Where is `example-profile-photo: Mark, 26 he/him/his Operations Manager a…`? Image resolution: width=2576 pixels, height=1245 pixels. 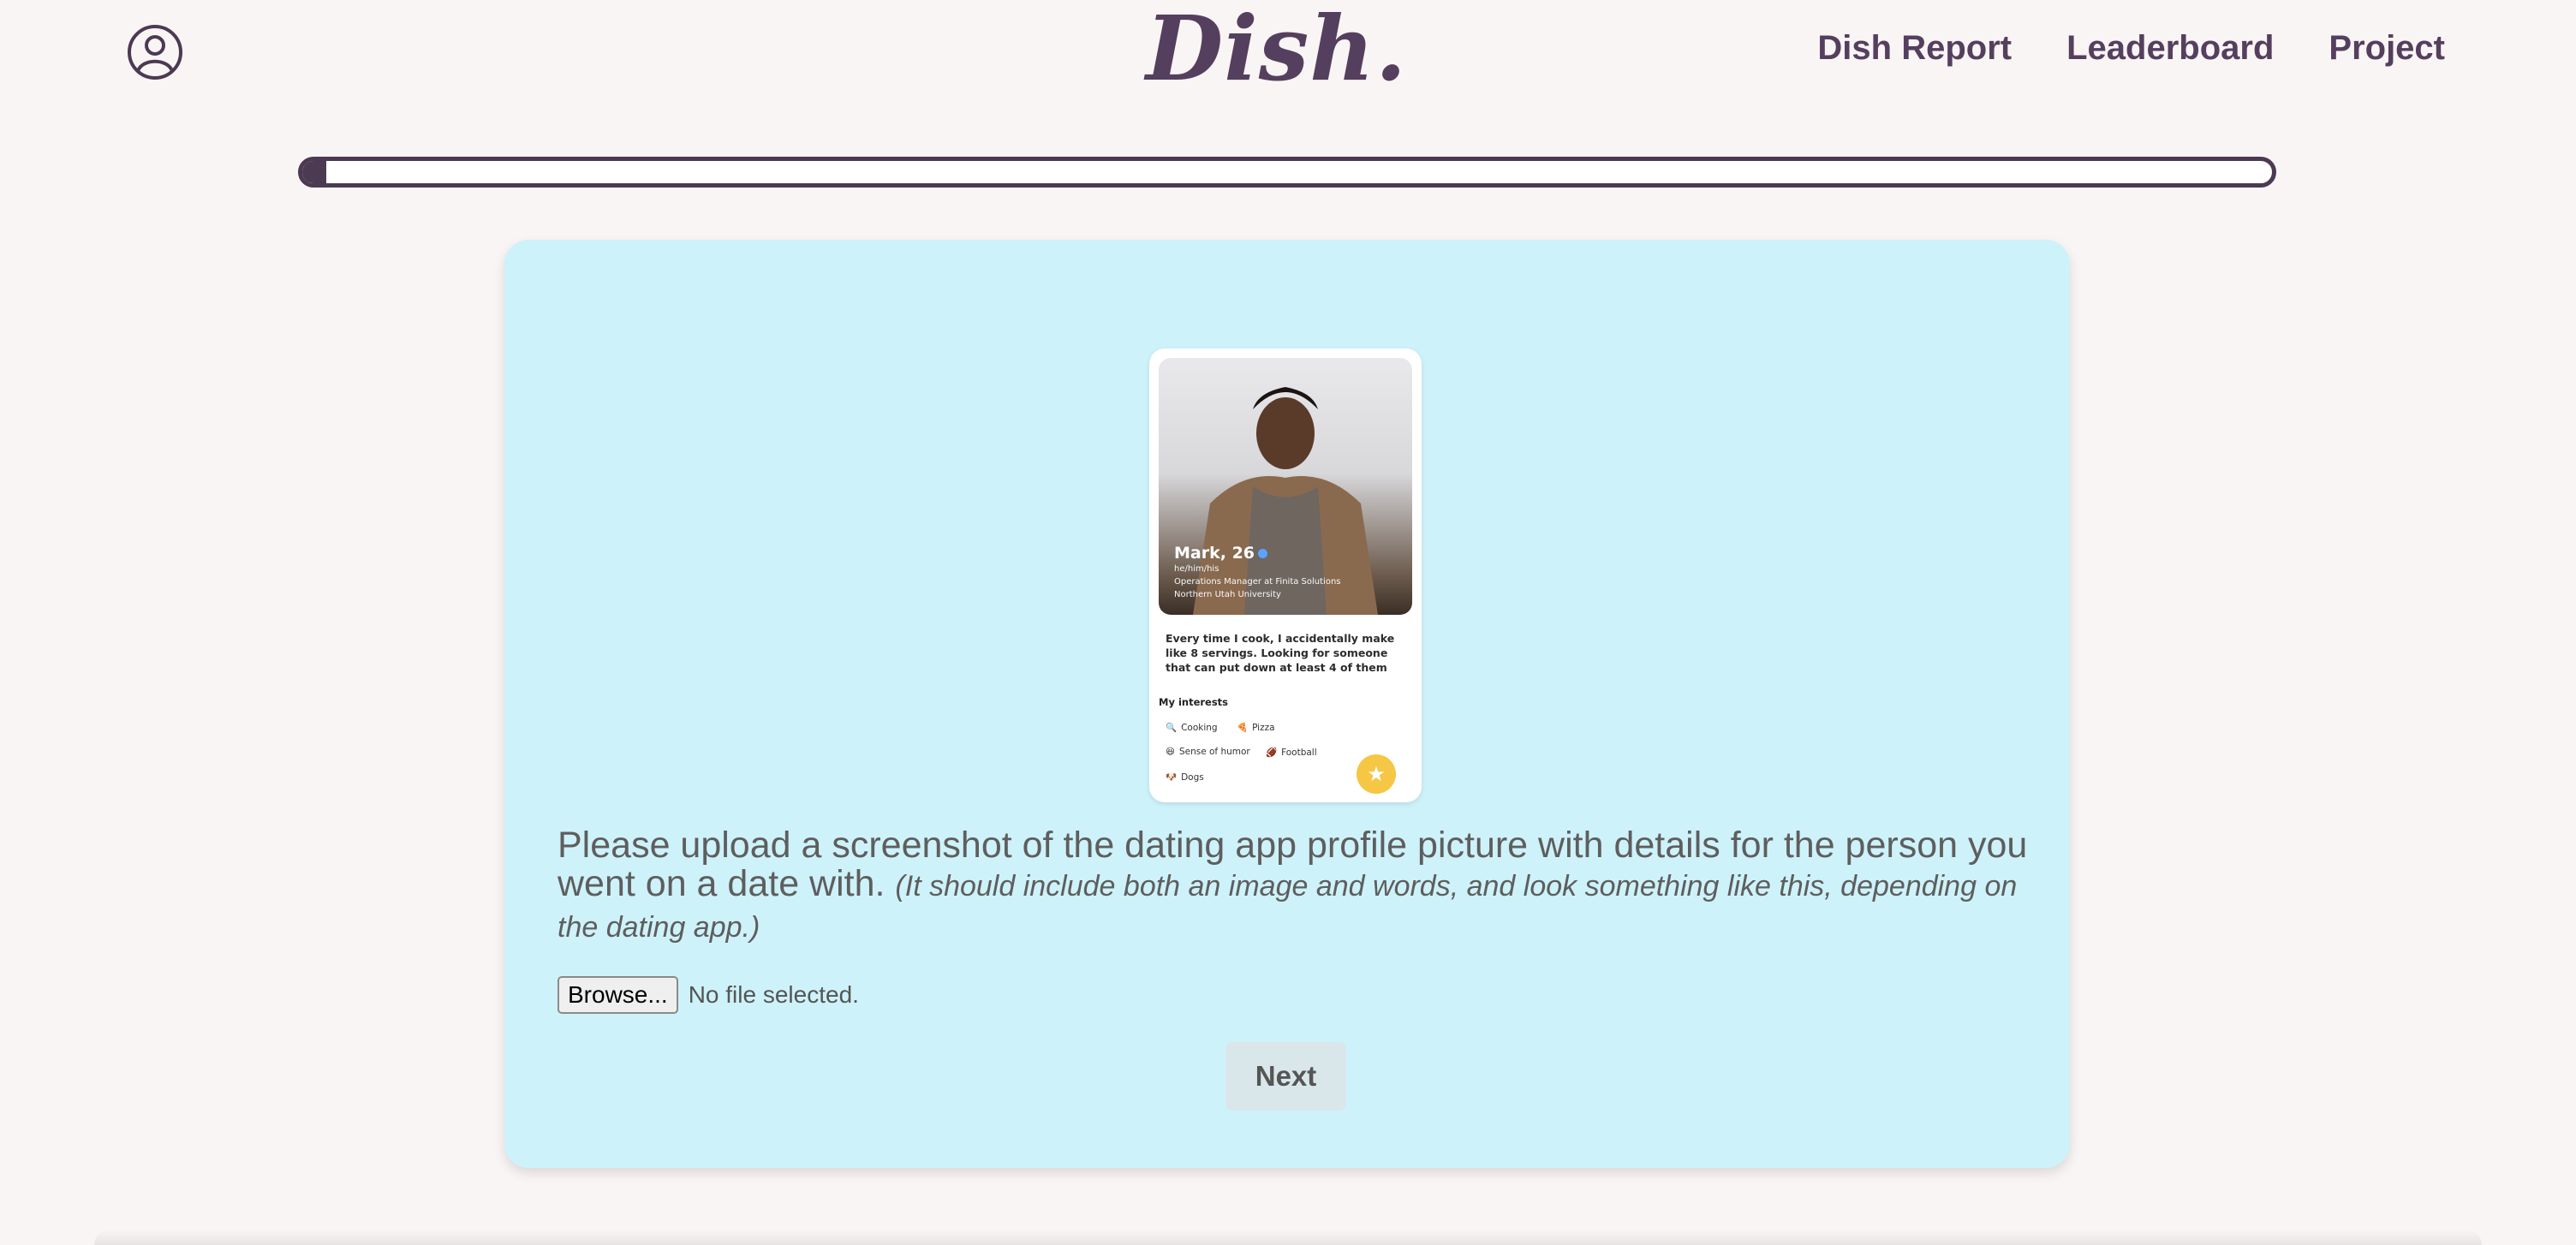 example-profile-photo: Mark, 26 he/him/his Operations Manager a… is located at coordinates (1285, 486).